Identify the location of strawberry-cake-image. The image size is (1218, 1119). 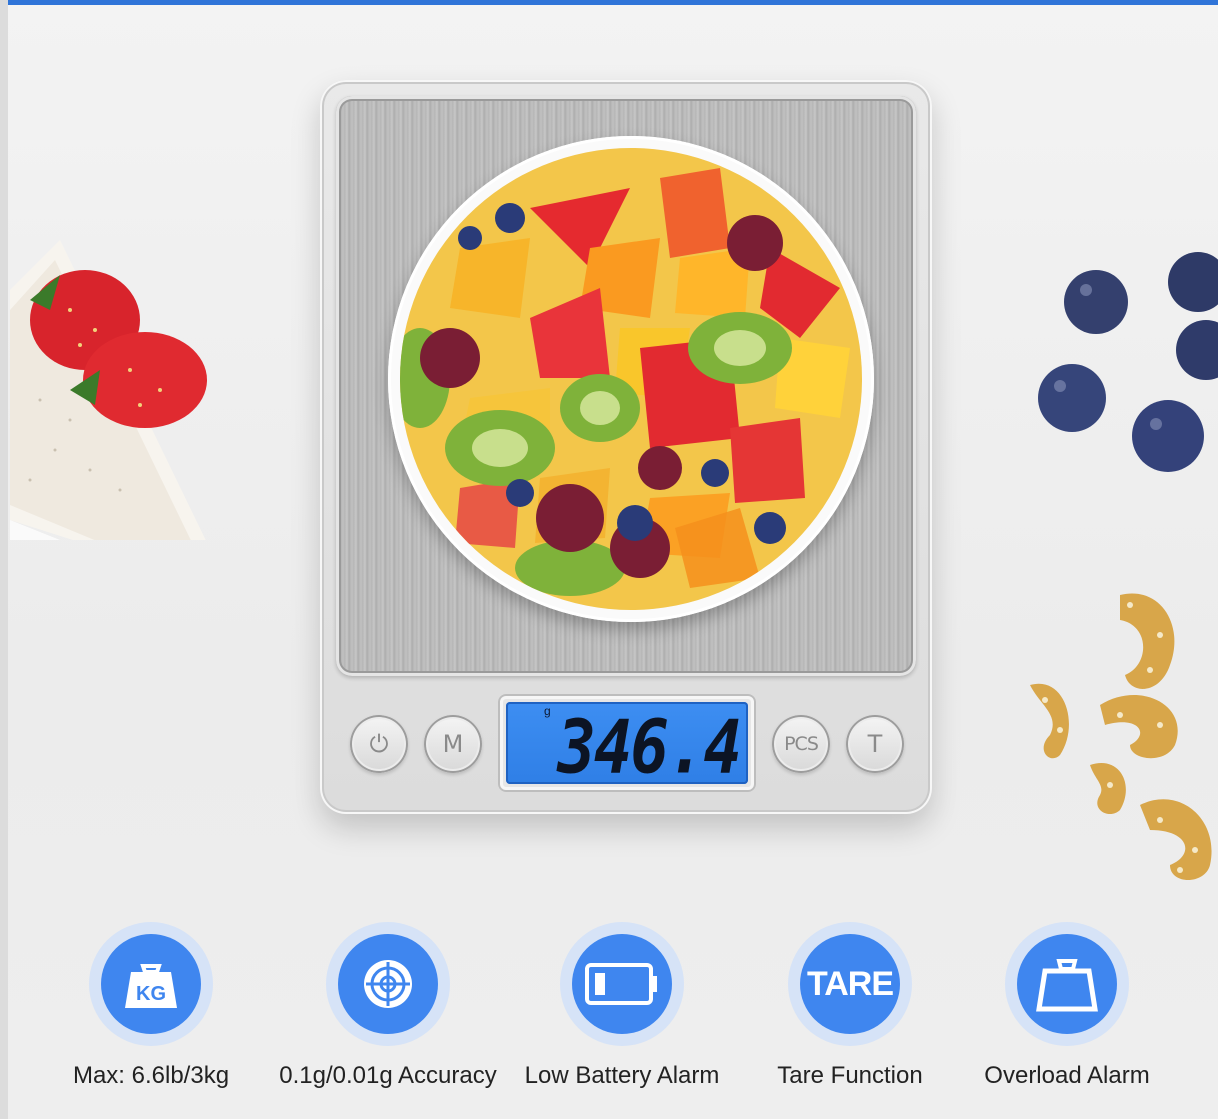
(108, 390).